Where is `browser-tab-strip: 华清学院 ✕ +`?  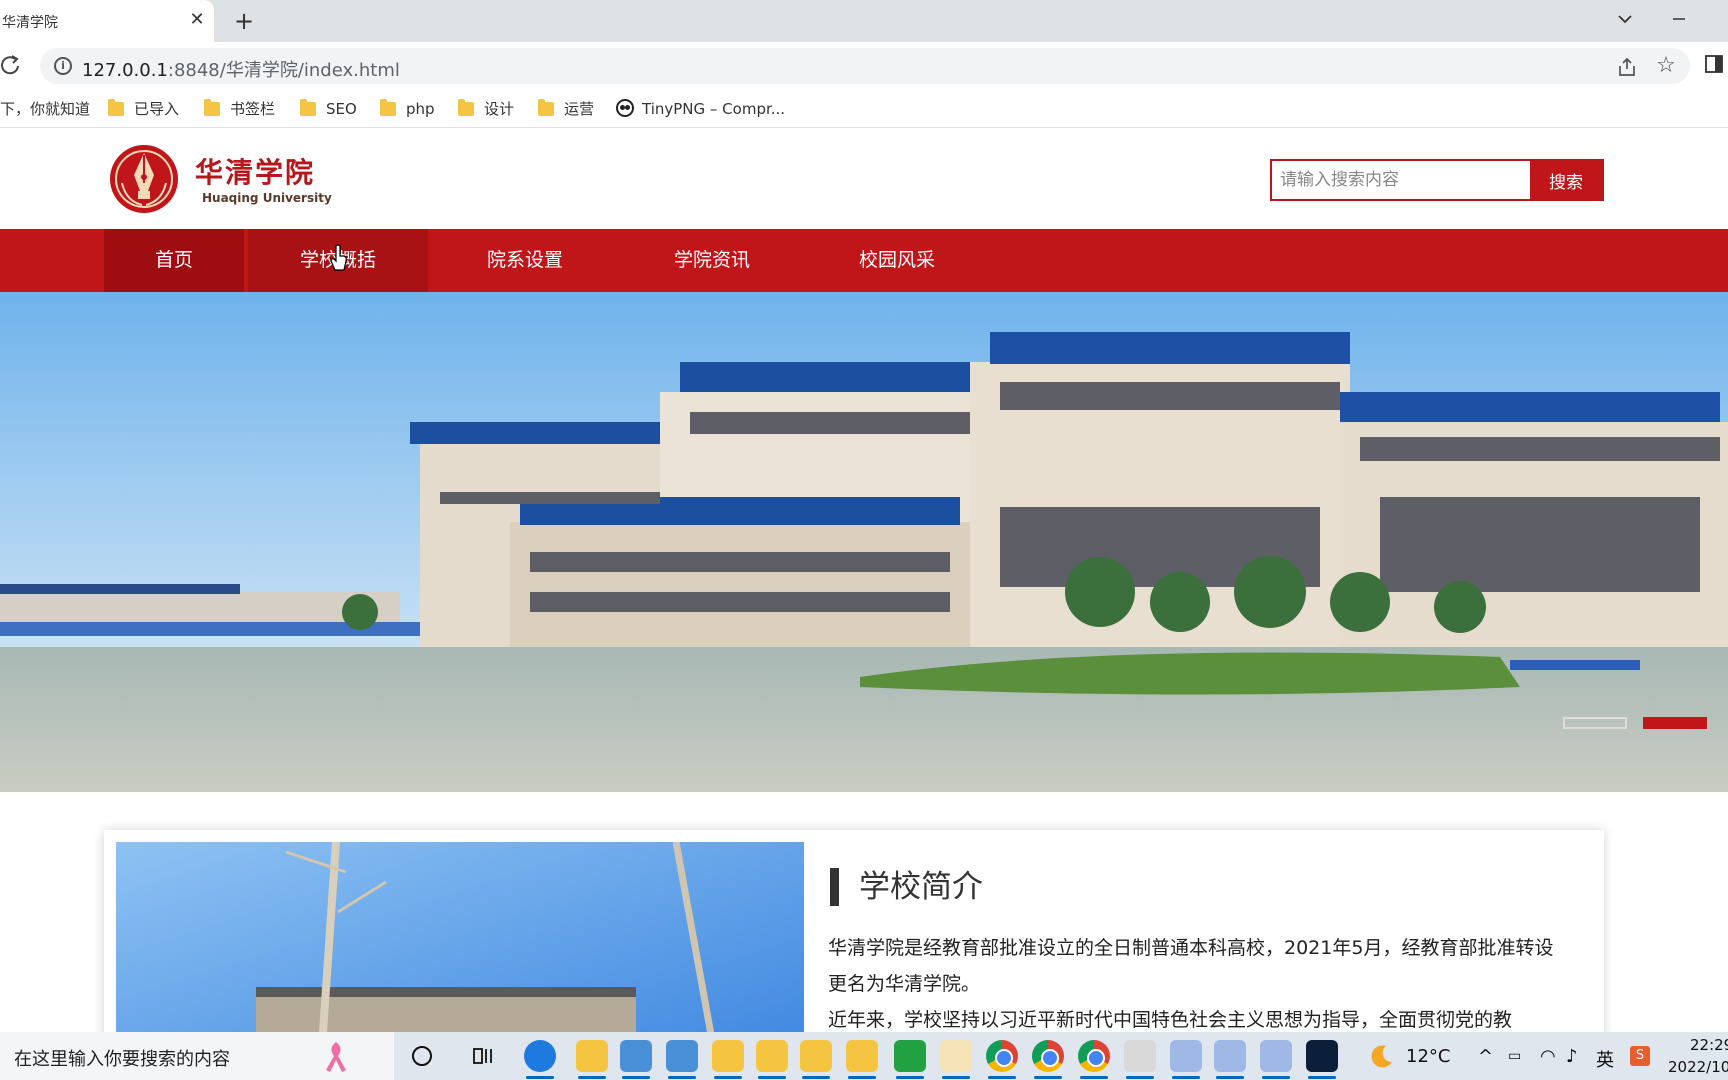
browser-tab-strip: 华清学院 ✕ + is located at coordinates (864, 21).